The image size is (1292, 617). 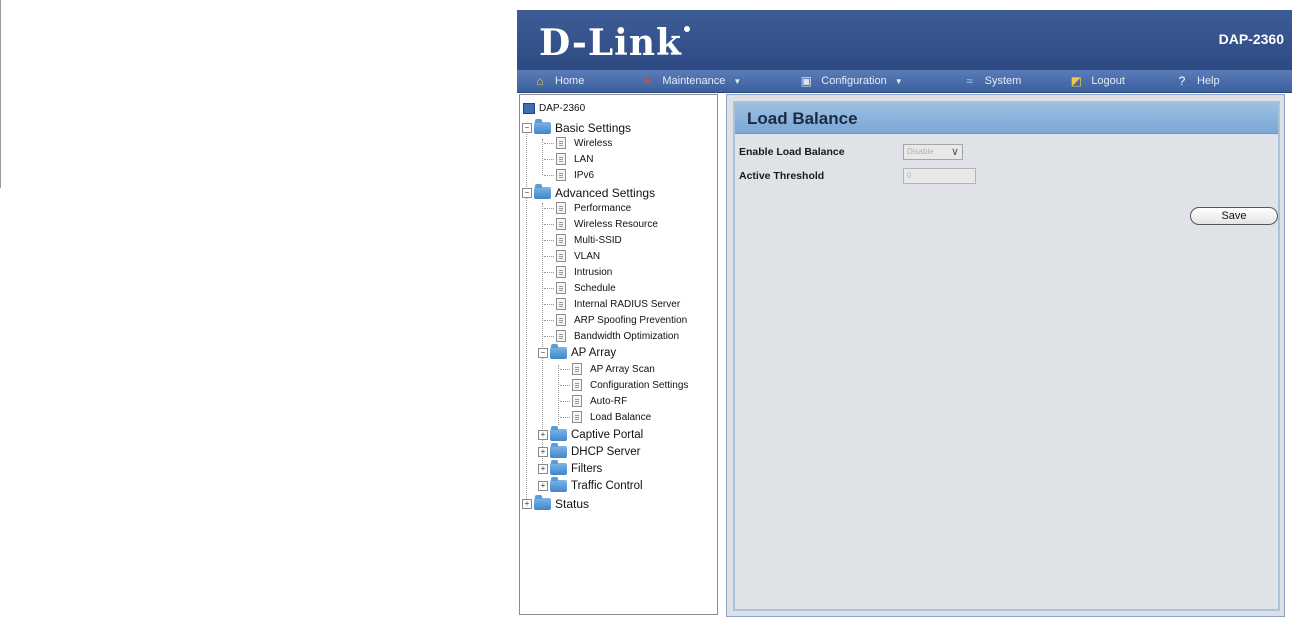 I want to click on tree-root: DAP-2360, so click(x=554, y=108).